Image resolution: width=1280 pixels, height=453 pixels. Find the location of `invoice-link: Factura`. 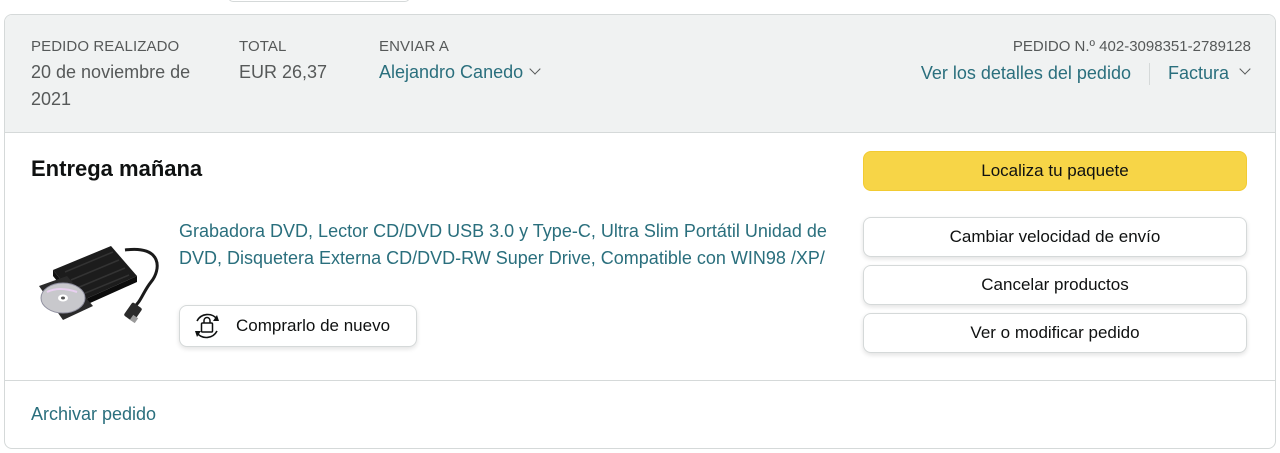

invoice-link: Factura is located at coordinates (1198, 73).